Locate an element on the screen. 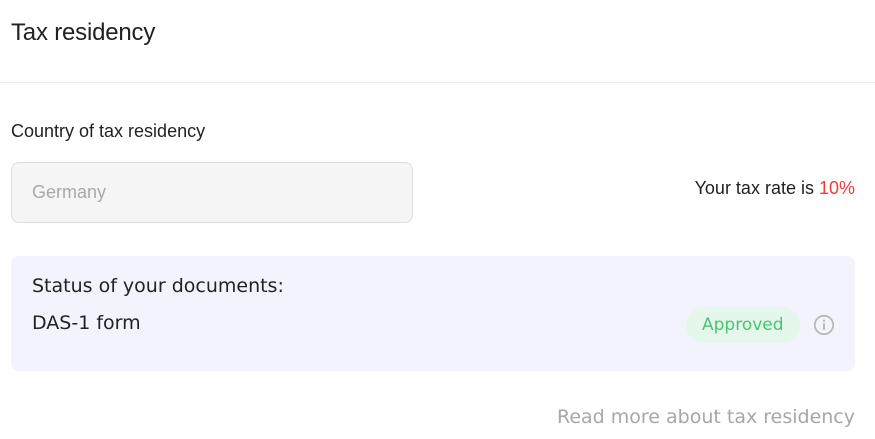 The width and height of the screenshot is (875, 439). page-title: Tax residency is located at coordinates (83, 32).